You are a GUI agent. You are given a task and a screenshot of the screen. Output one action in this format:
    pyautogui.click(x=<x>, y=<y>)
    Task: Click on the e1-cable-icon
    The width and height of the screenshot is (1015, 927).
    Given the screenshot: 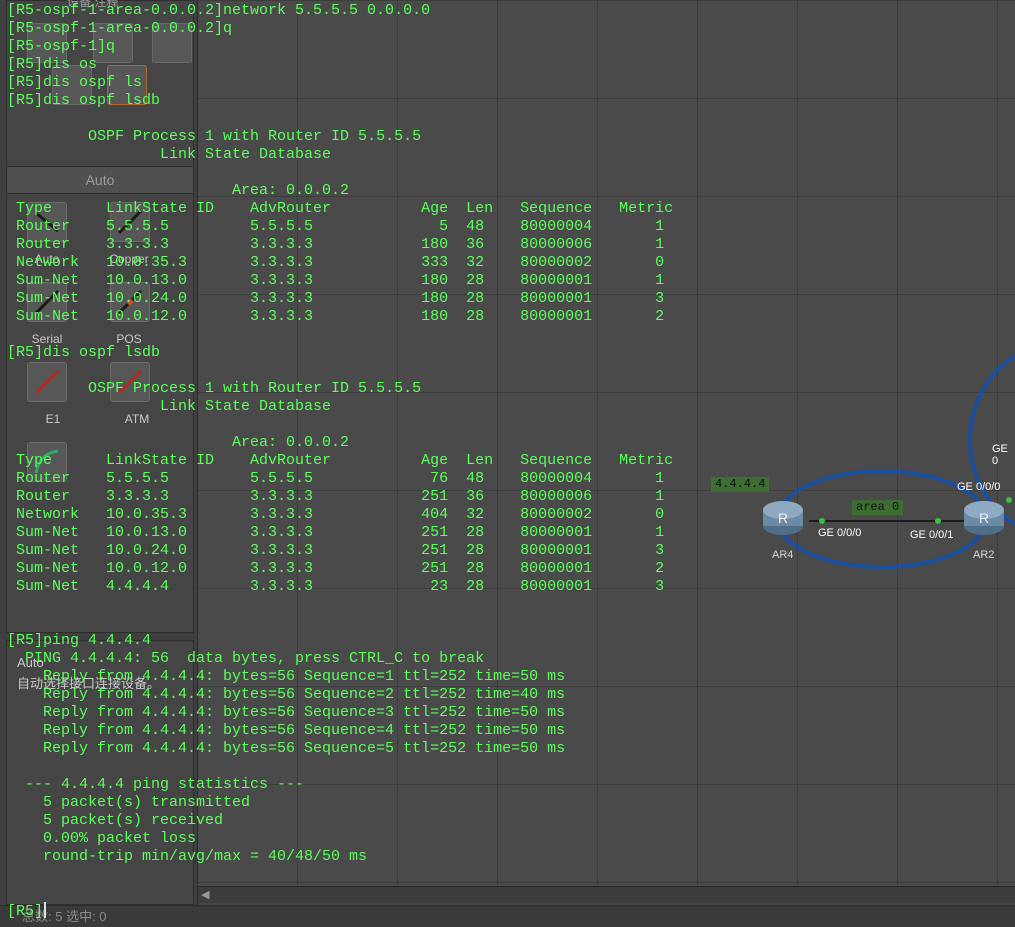 What is the action you would take?
    pyautogui.click(x=47, y=382)
    